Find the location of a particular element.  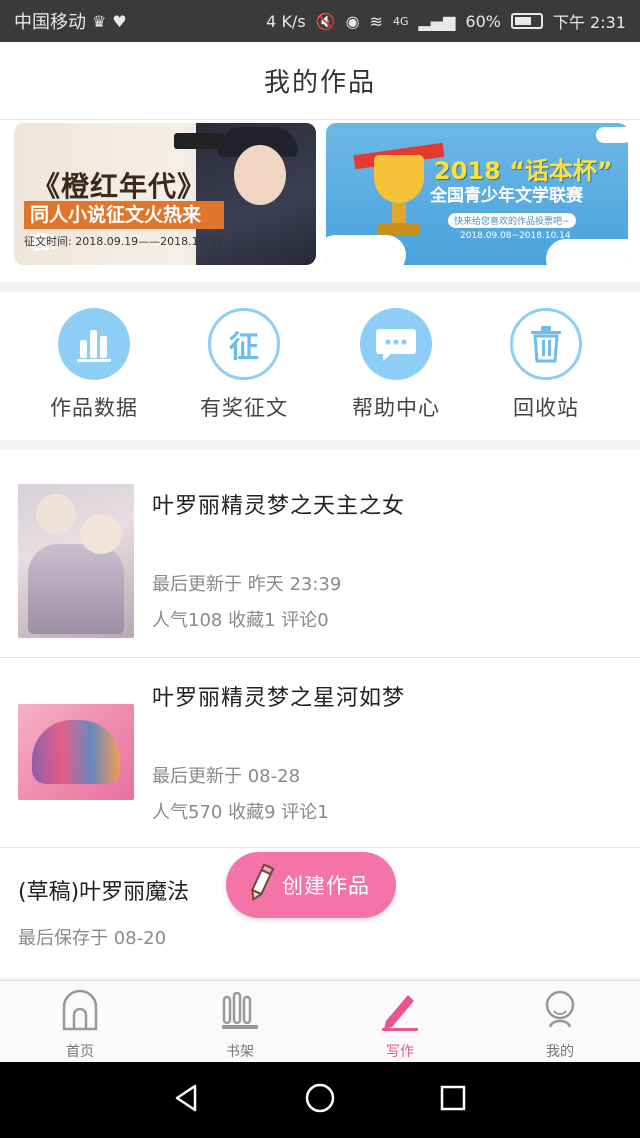

pencil-icon is located at coordinates (261, 885).